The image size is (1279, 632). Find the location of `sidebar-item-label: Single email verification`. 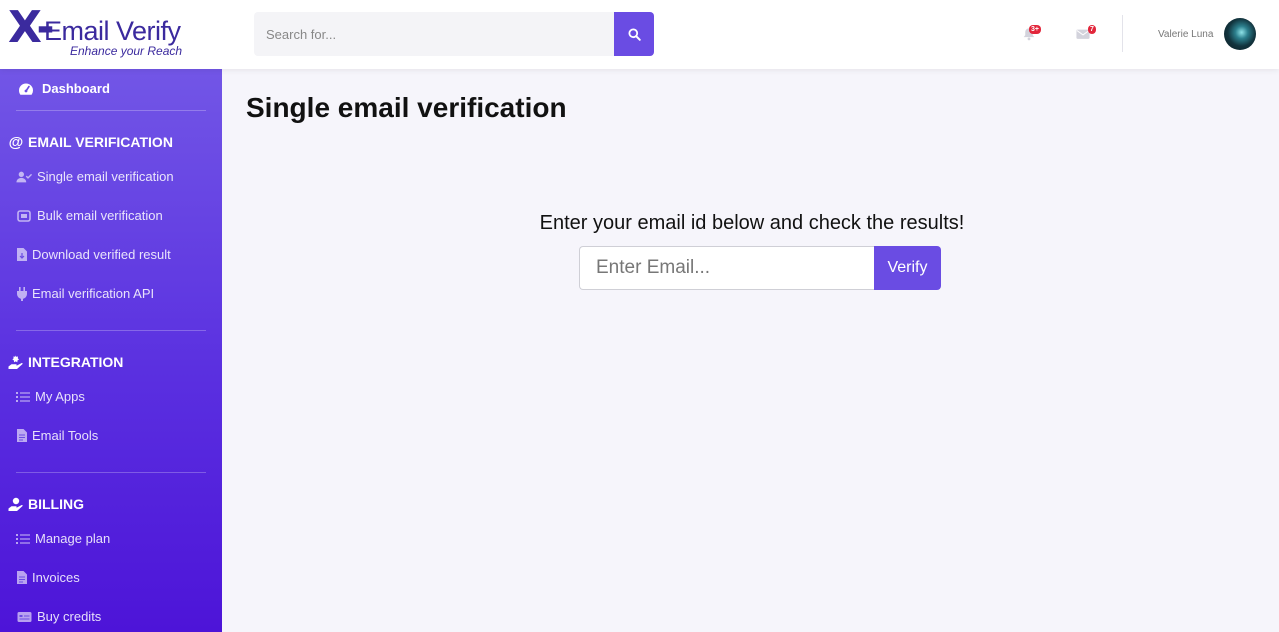

sidebar-item-label: Single email verification is located at coordinates (105, 176).